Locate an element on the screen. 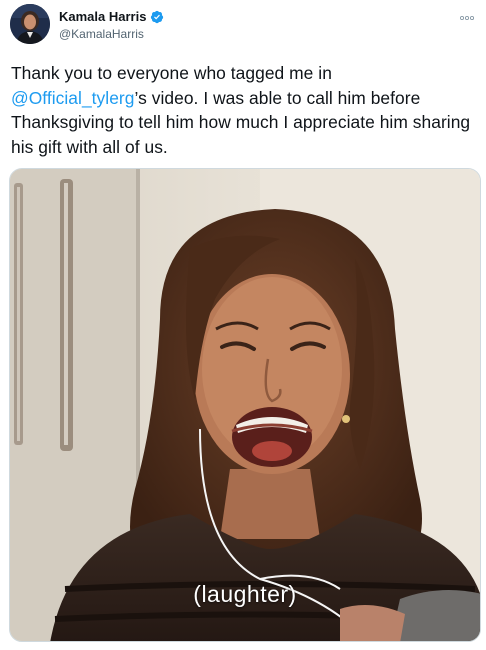 This screenshot has width=486, height=650. mention-link: @Official_tylerg is located at coordinates (73, 98).